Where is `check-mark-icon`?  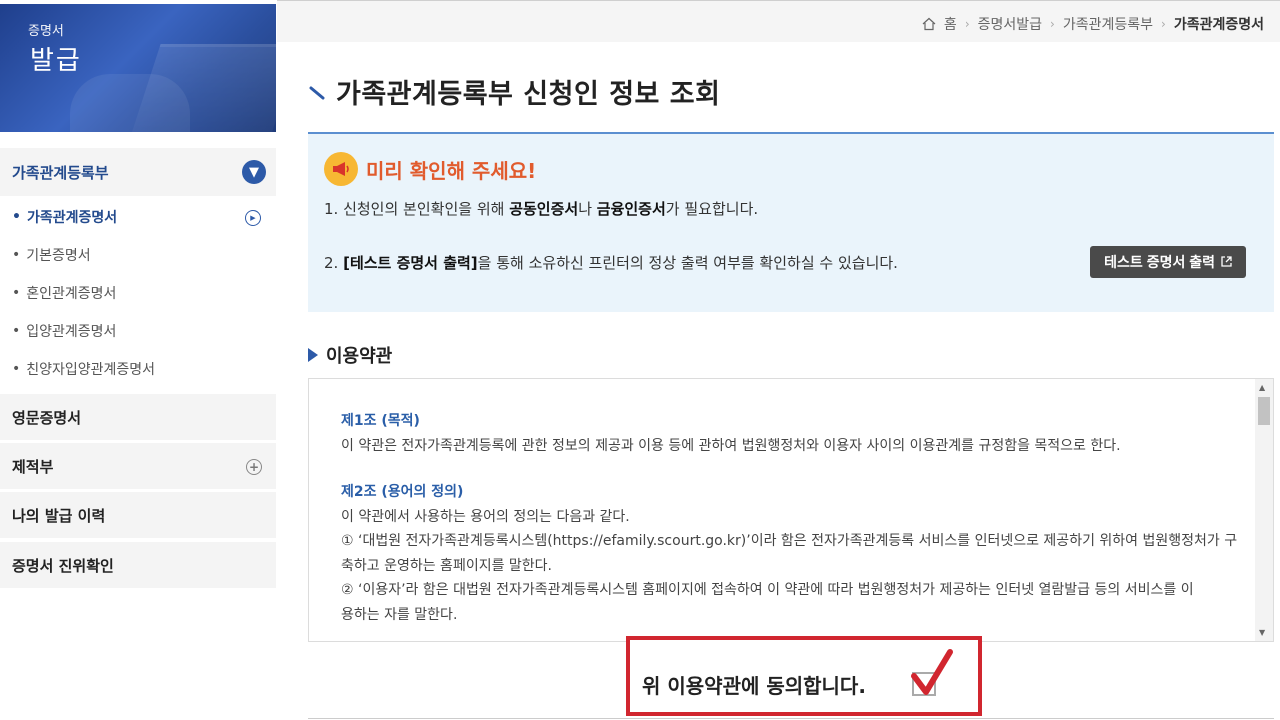 check-mark-icon is located at coordinates (932, 672).